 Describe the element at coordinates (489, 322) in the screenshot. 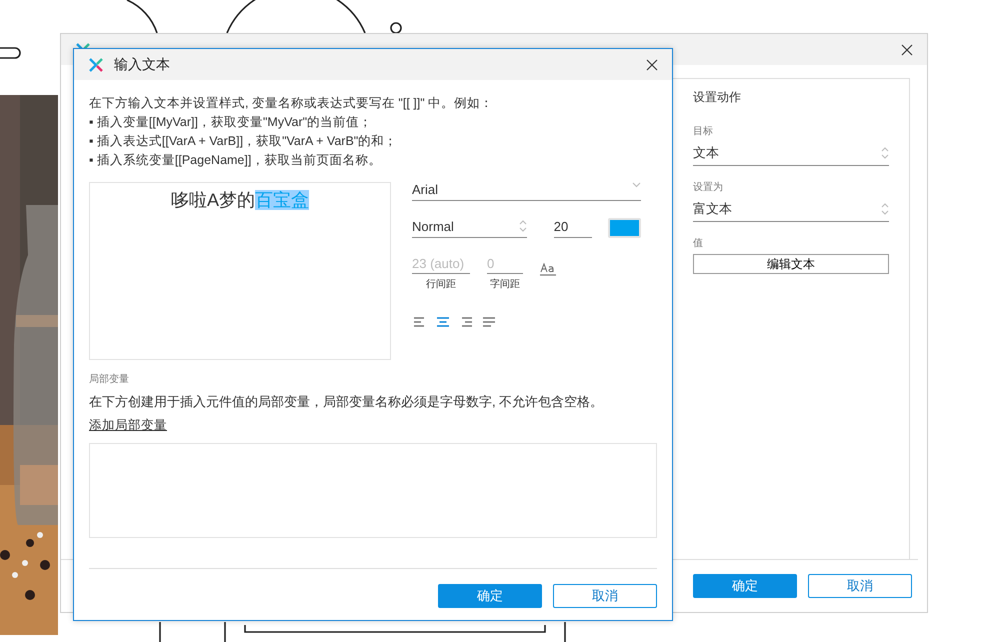

I see `align-justify-icon` at that location.